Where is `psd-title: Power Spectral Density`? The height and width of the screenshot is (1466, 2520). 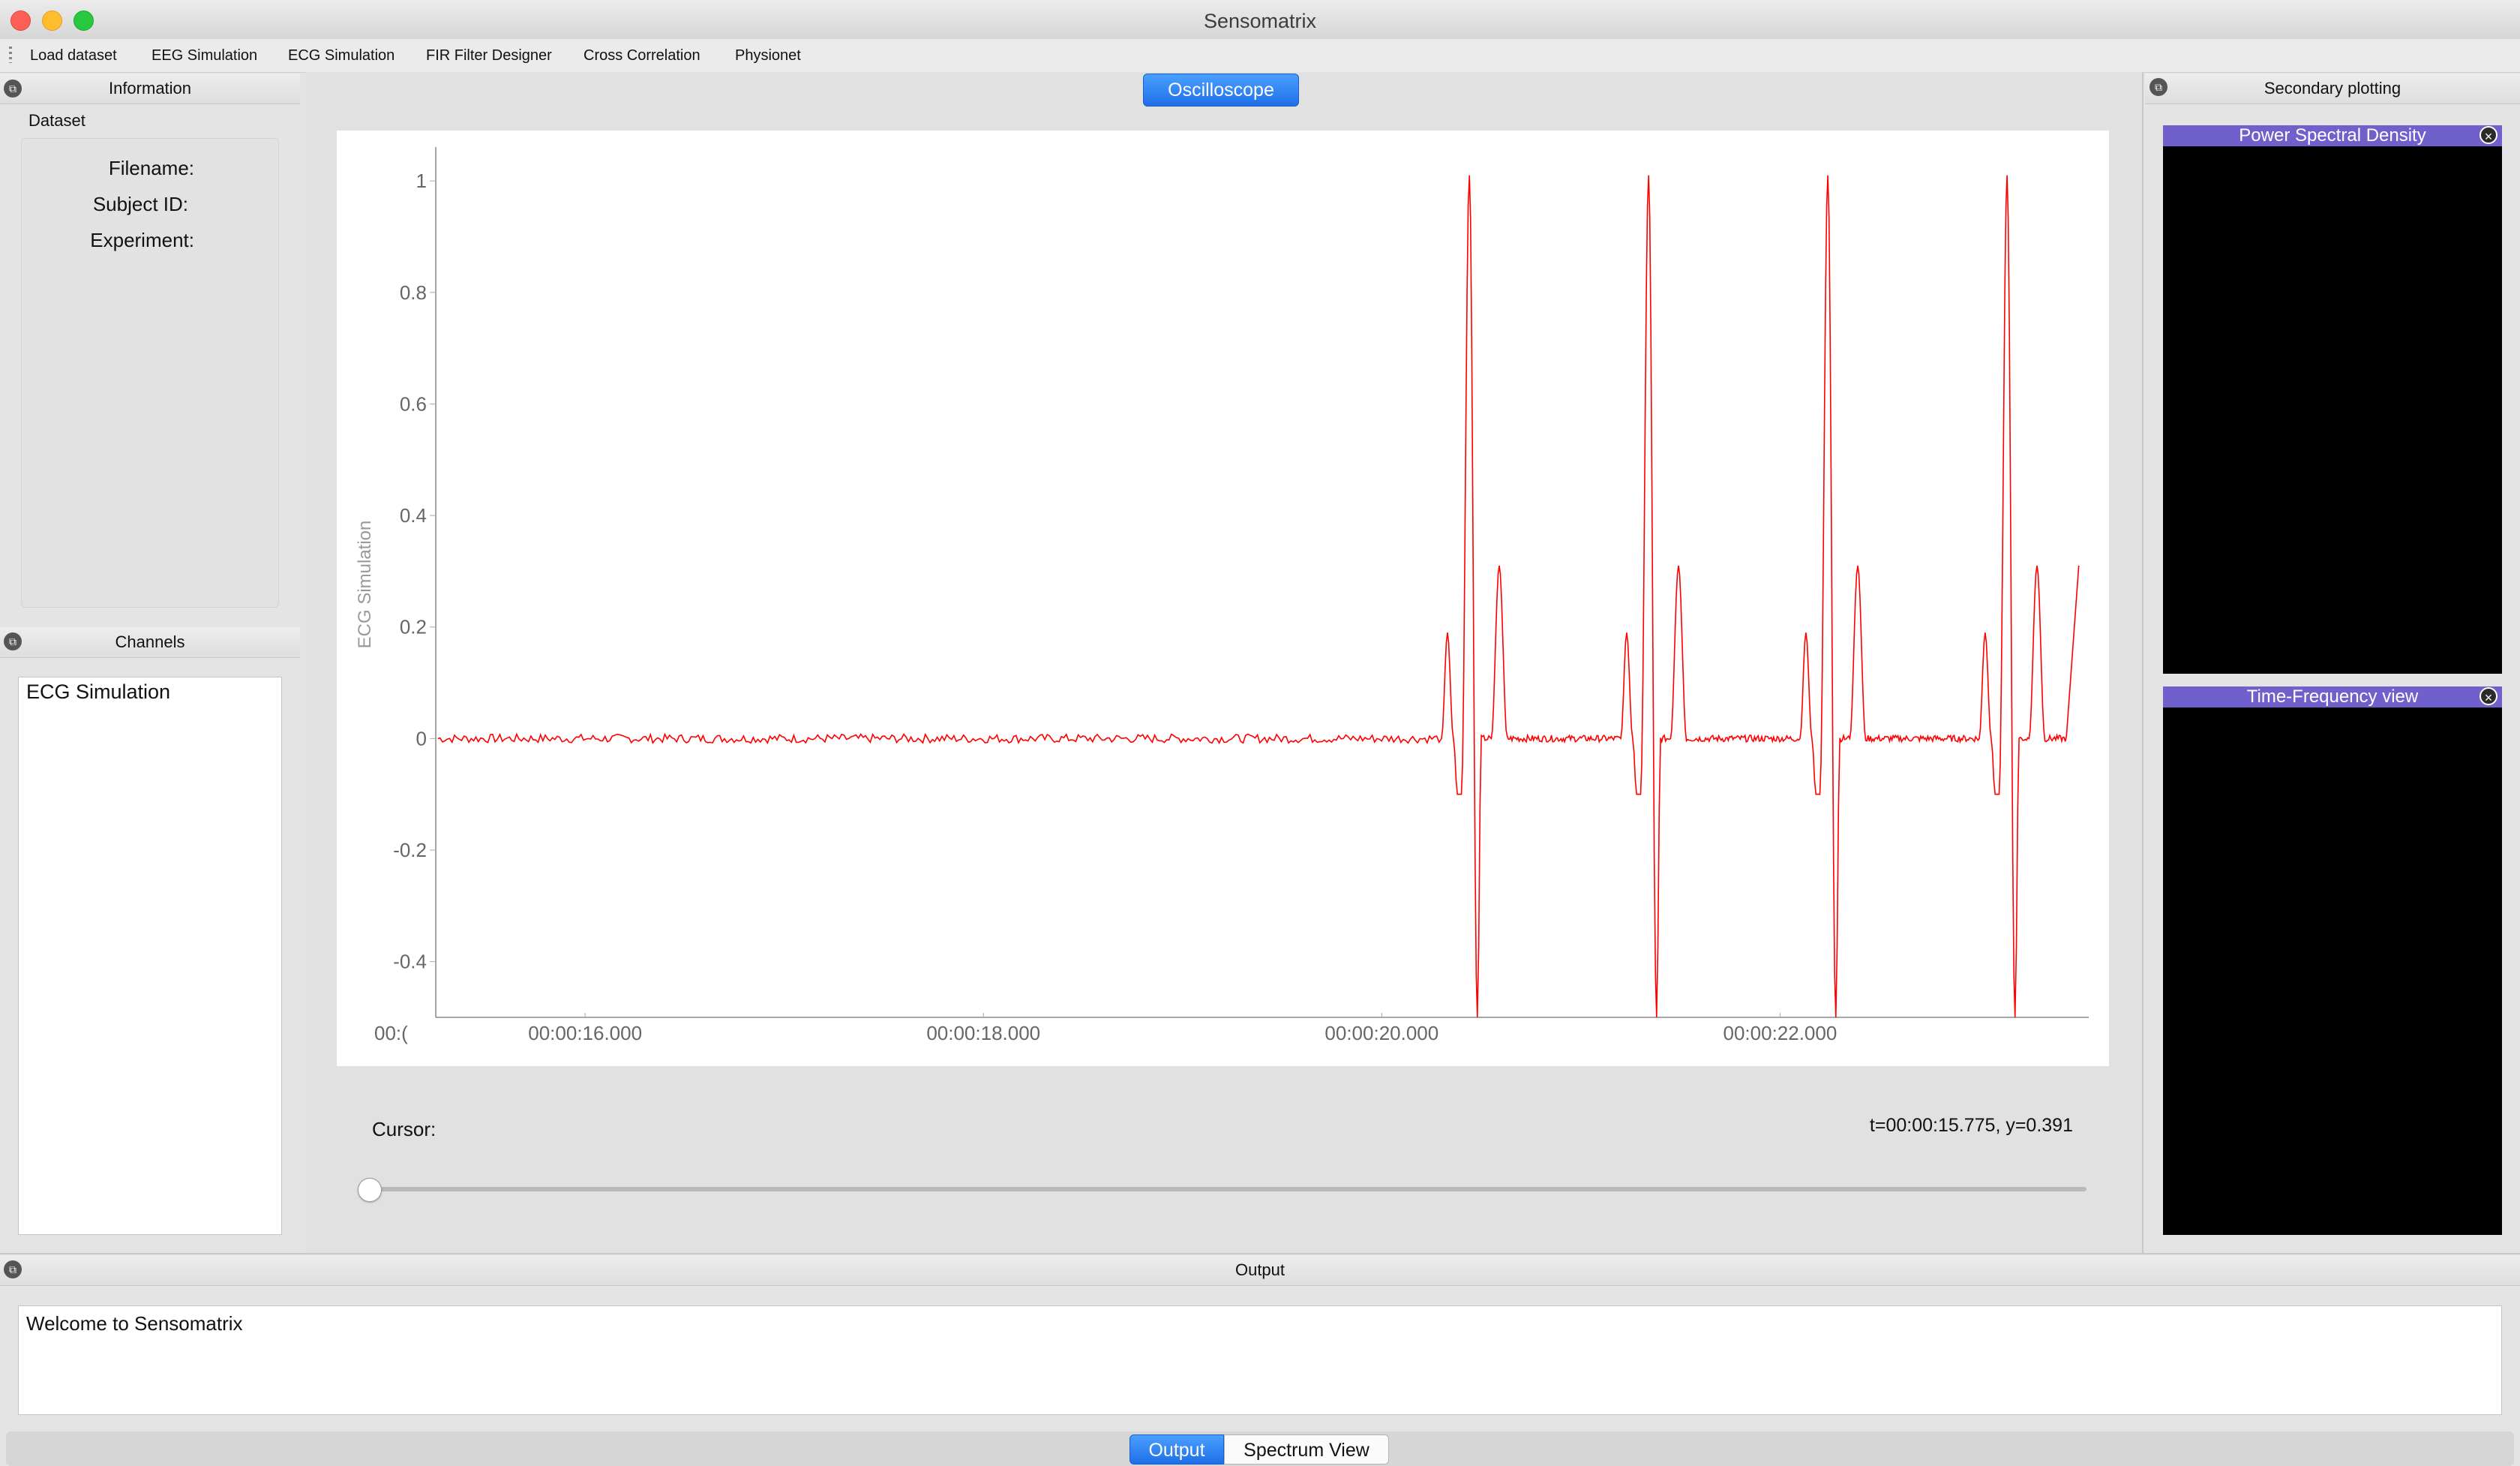 psd-title: Power Spectral Density is located at coordinates (2332, 135).